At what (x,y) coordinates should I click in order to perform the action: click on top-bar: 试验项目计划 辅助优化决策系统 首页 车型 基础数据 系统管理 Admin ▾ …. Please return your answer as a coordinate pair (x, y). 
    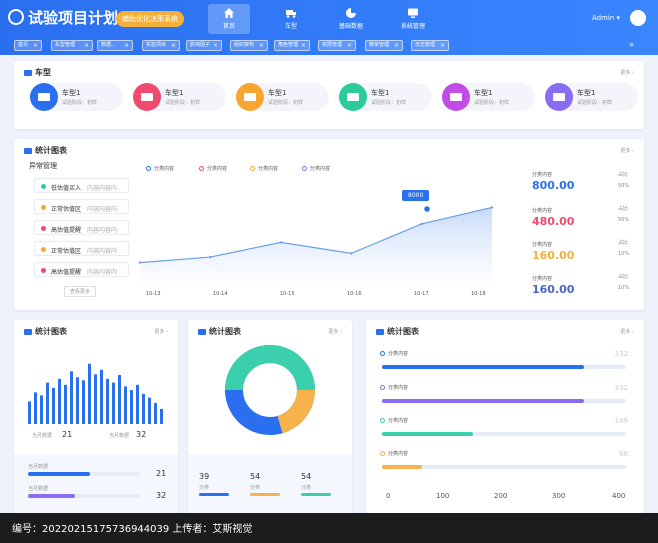
    Looking at the image, I should click on (329, 27).